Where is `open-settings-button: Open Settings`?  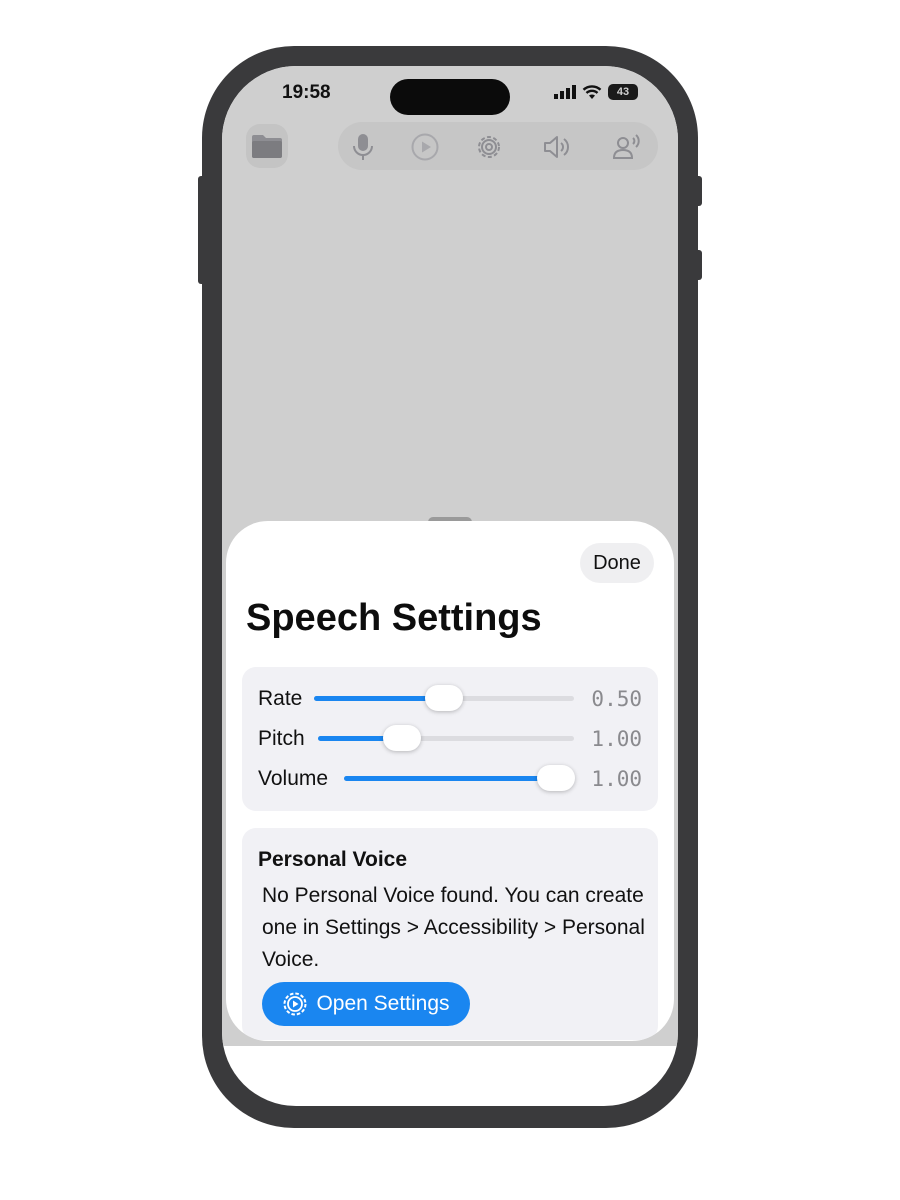 open-settings-button: Open Settings is located at coordinates (366, 1004).